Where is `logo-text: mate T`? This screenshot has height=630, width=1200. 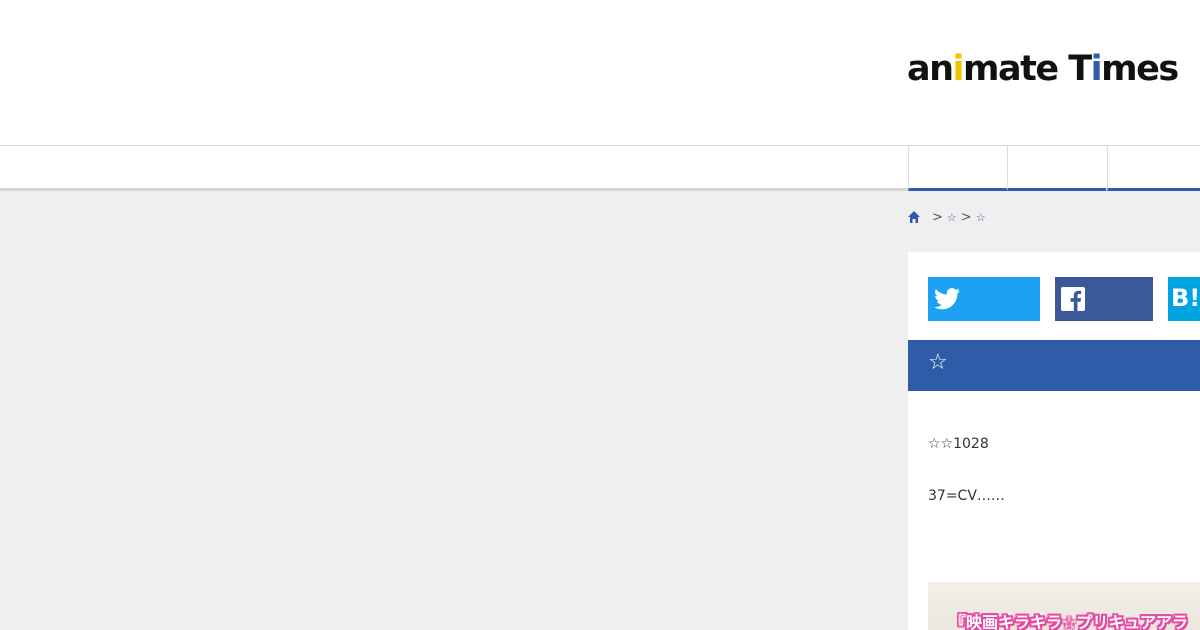 logo-text: mate T is located at coordinates (1027, 69).